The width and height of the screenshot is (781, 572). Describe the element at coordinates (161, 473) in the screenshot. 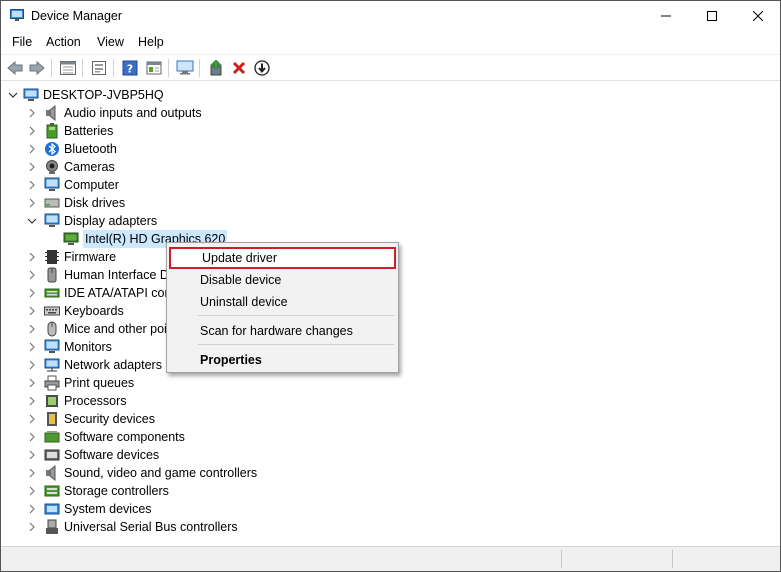

I see `tree-category-label: Sound, video and game controllers` at that location.